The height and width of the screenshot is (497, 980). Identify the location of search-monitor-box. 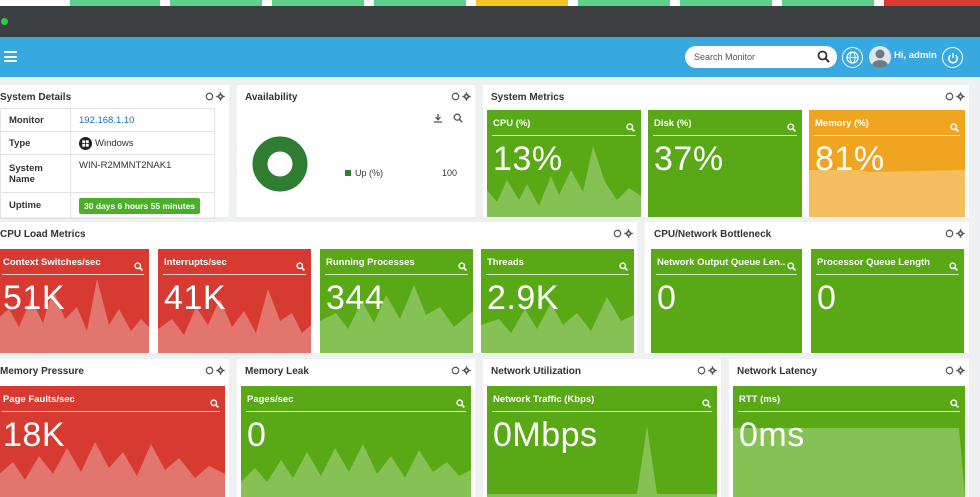
(761, 57).